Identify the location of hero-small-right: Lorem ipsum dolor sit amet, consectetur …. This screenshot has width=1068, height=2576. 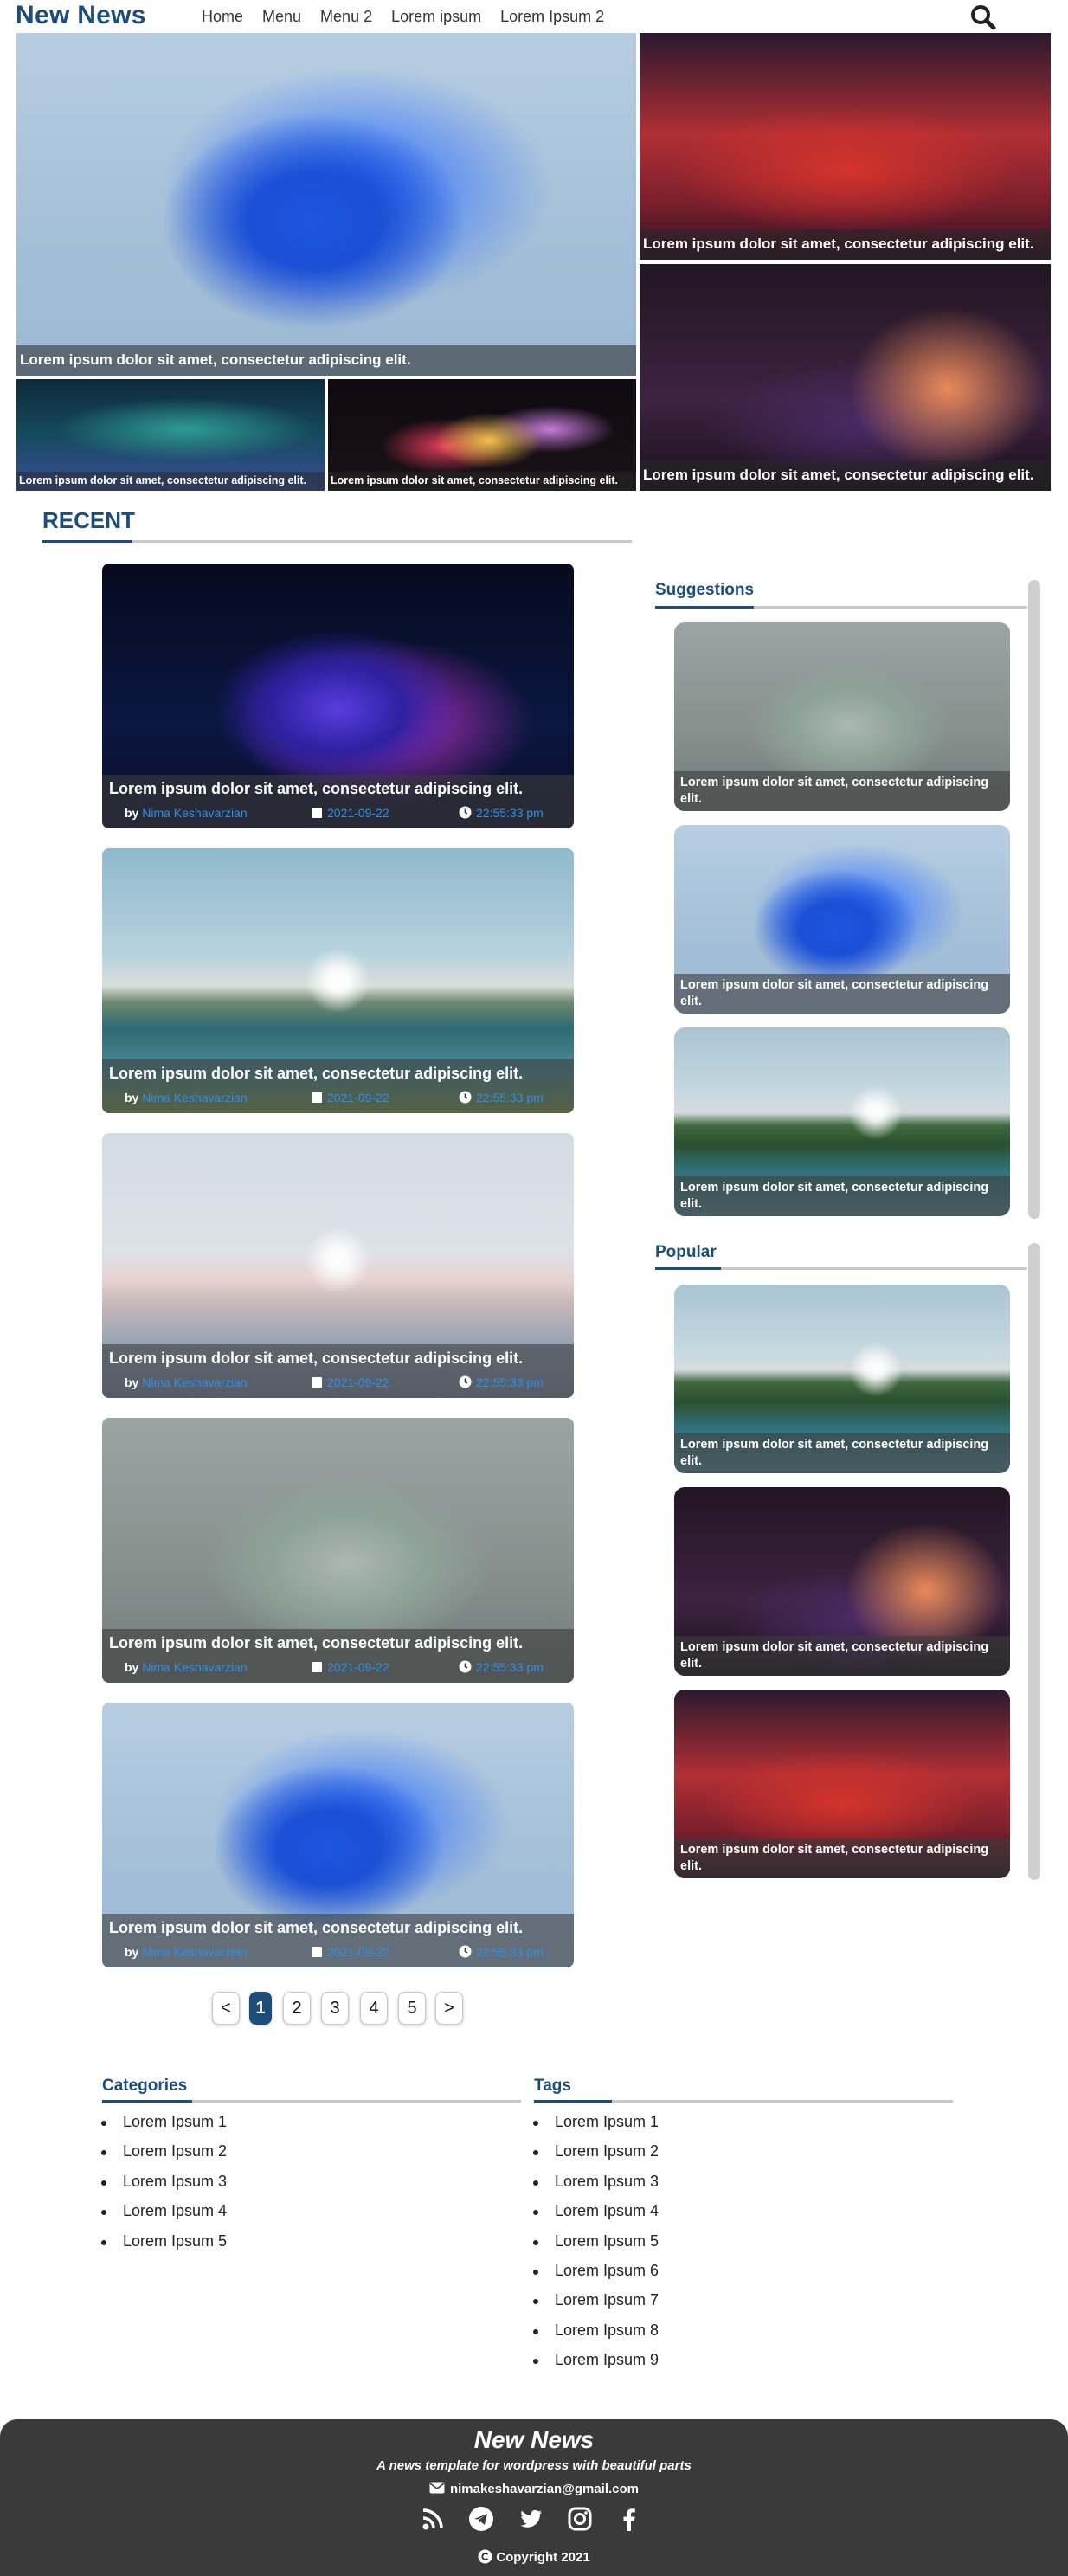
(482, 435).